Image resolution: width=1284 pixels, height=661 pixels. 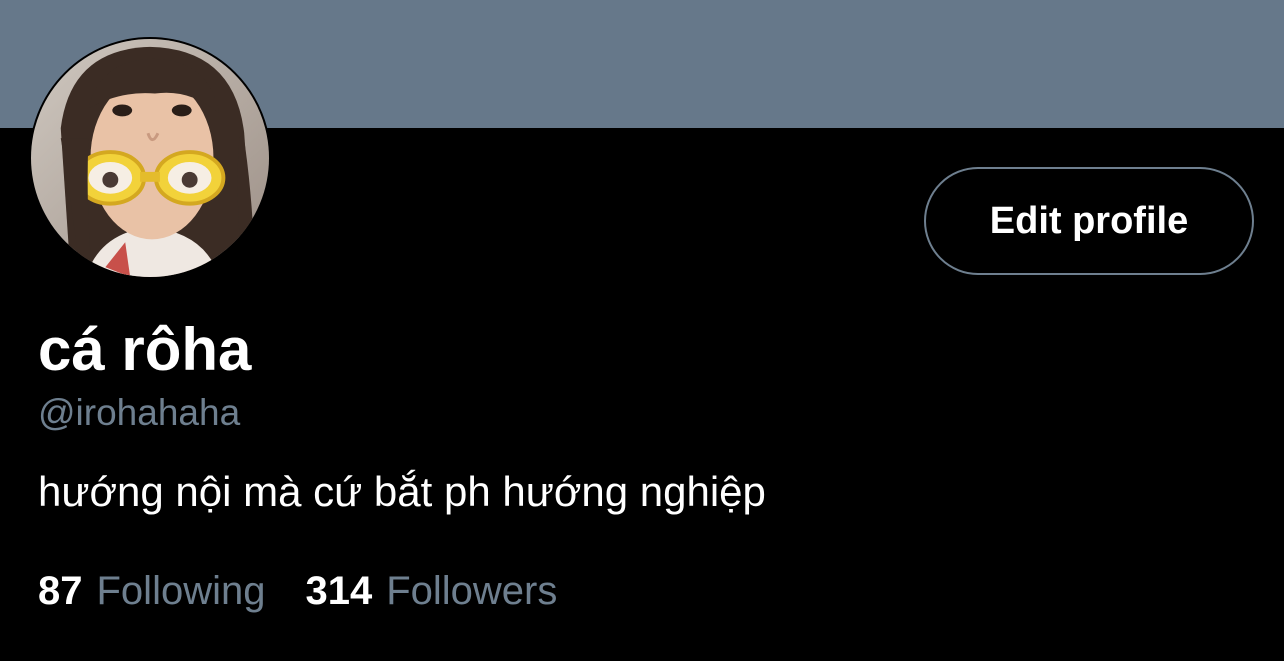 What do you see at coordinates (402, 491) in the screenshot?
I see `profile-bio: hướng nội mà cứ bắt ph hướng nghiệp` at bounding box center [402, 491].